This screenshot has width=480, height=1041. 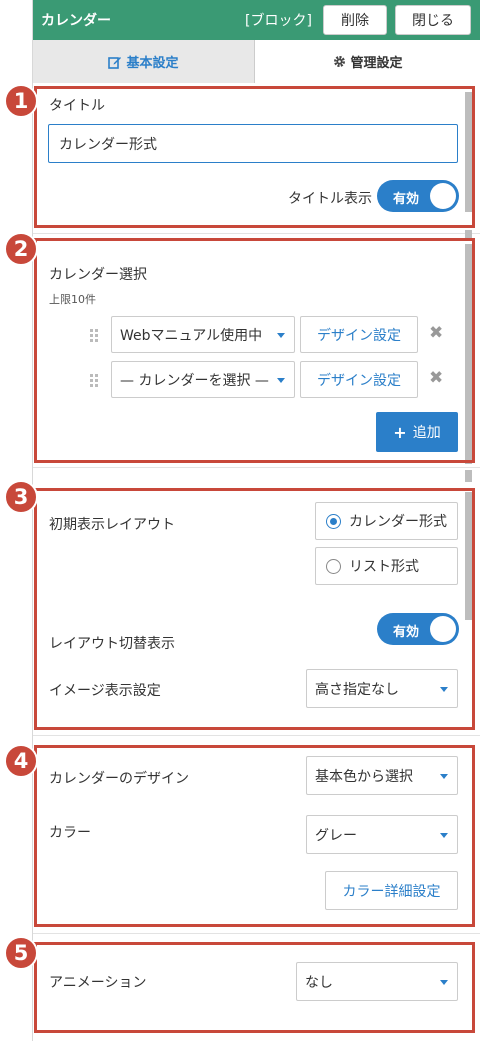 I want to click on title-display-label: タイトル表示, so click(x=330, y=199).